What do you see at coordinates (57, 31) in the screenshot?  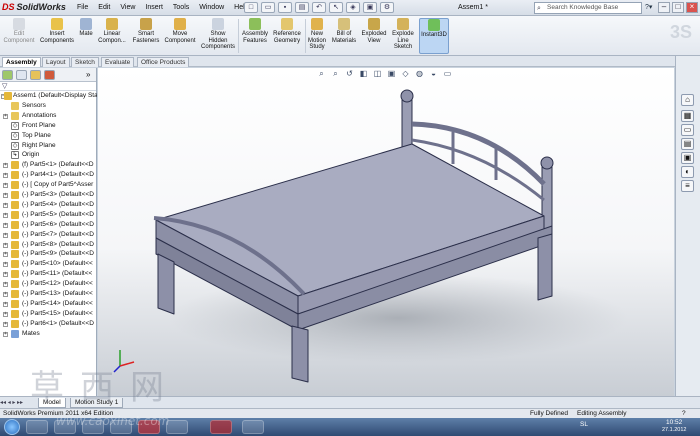 I see `insert-components-button: Insert Components` at bounding box center [57, 31].